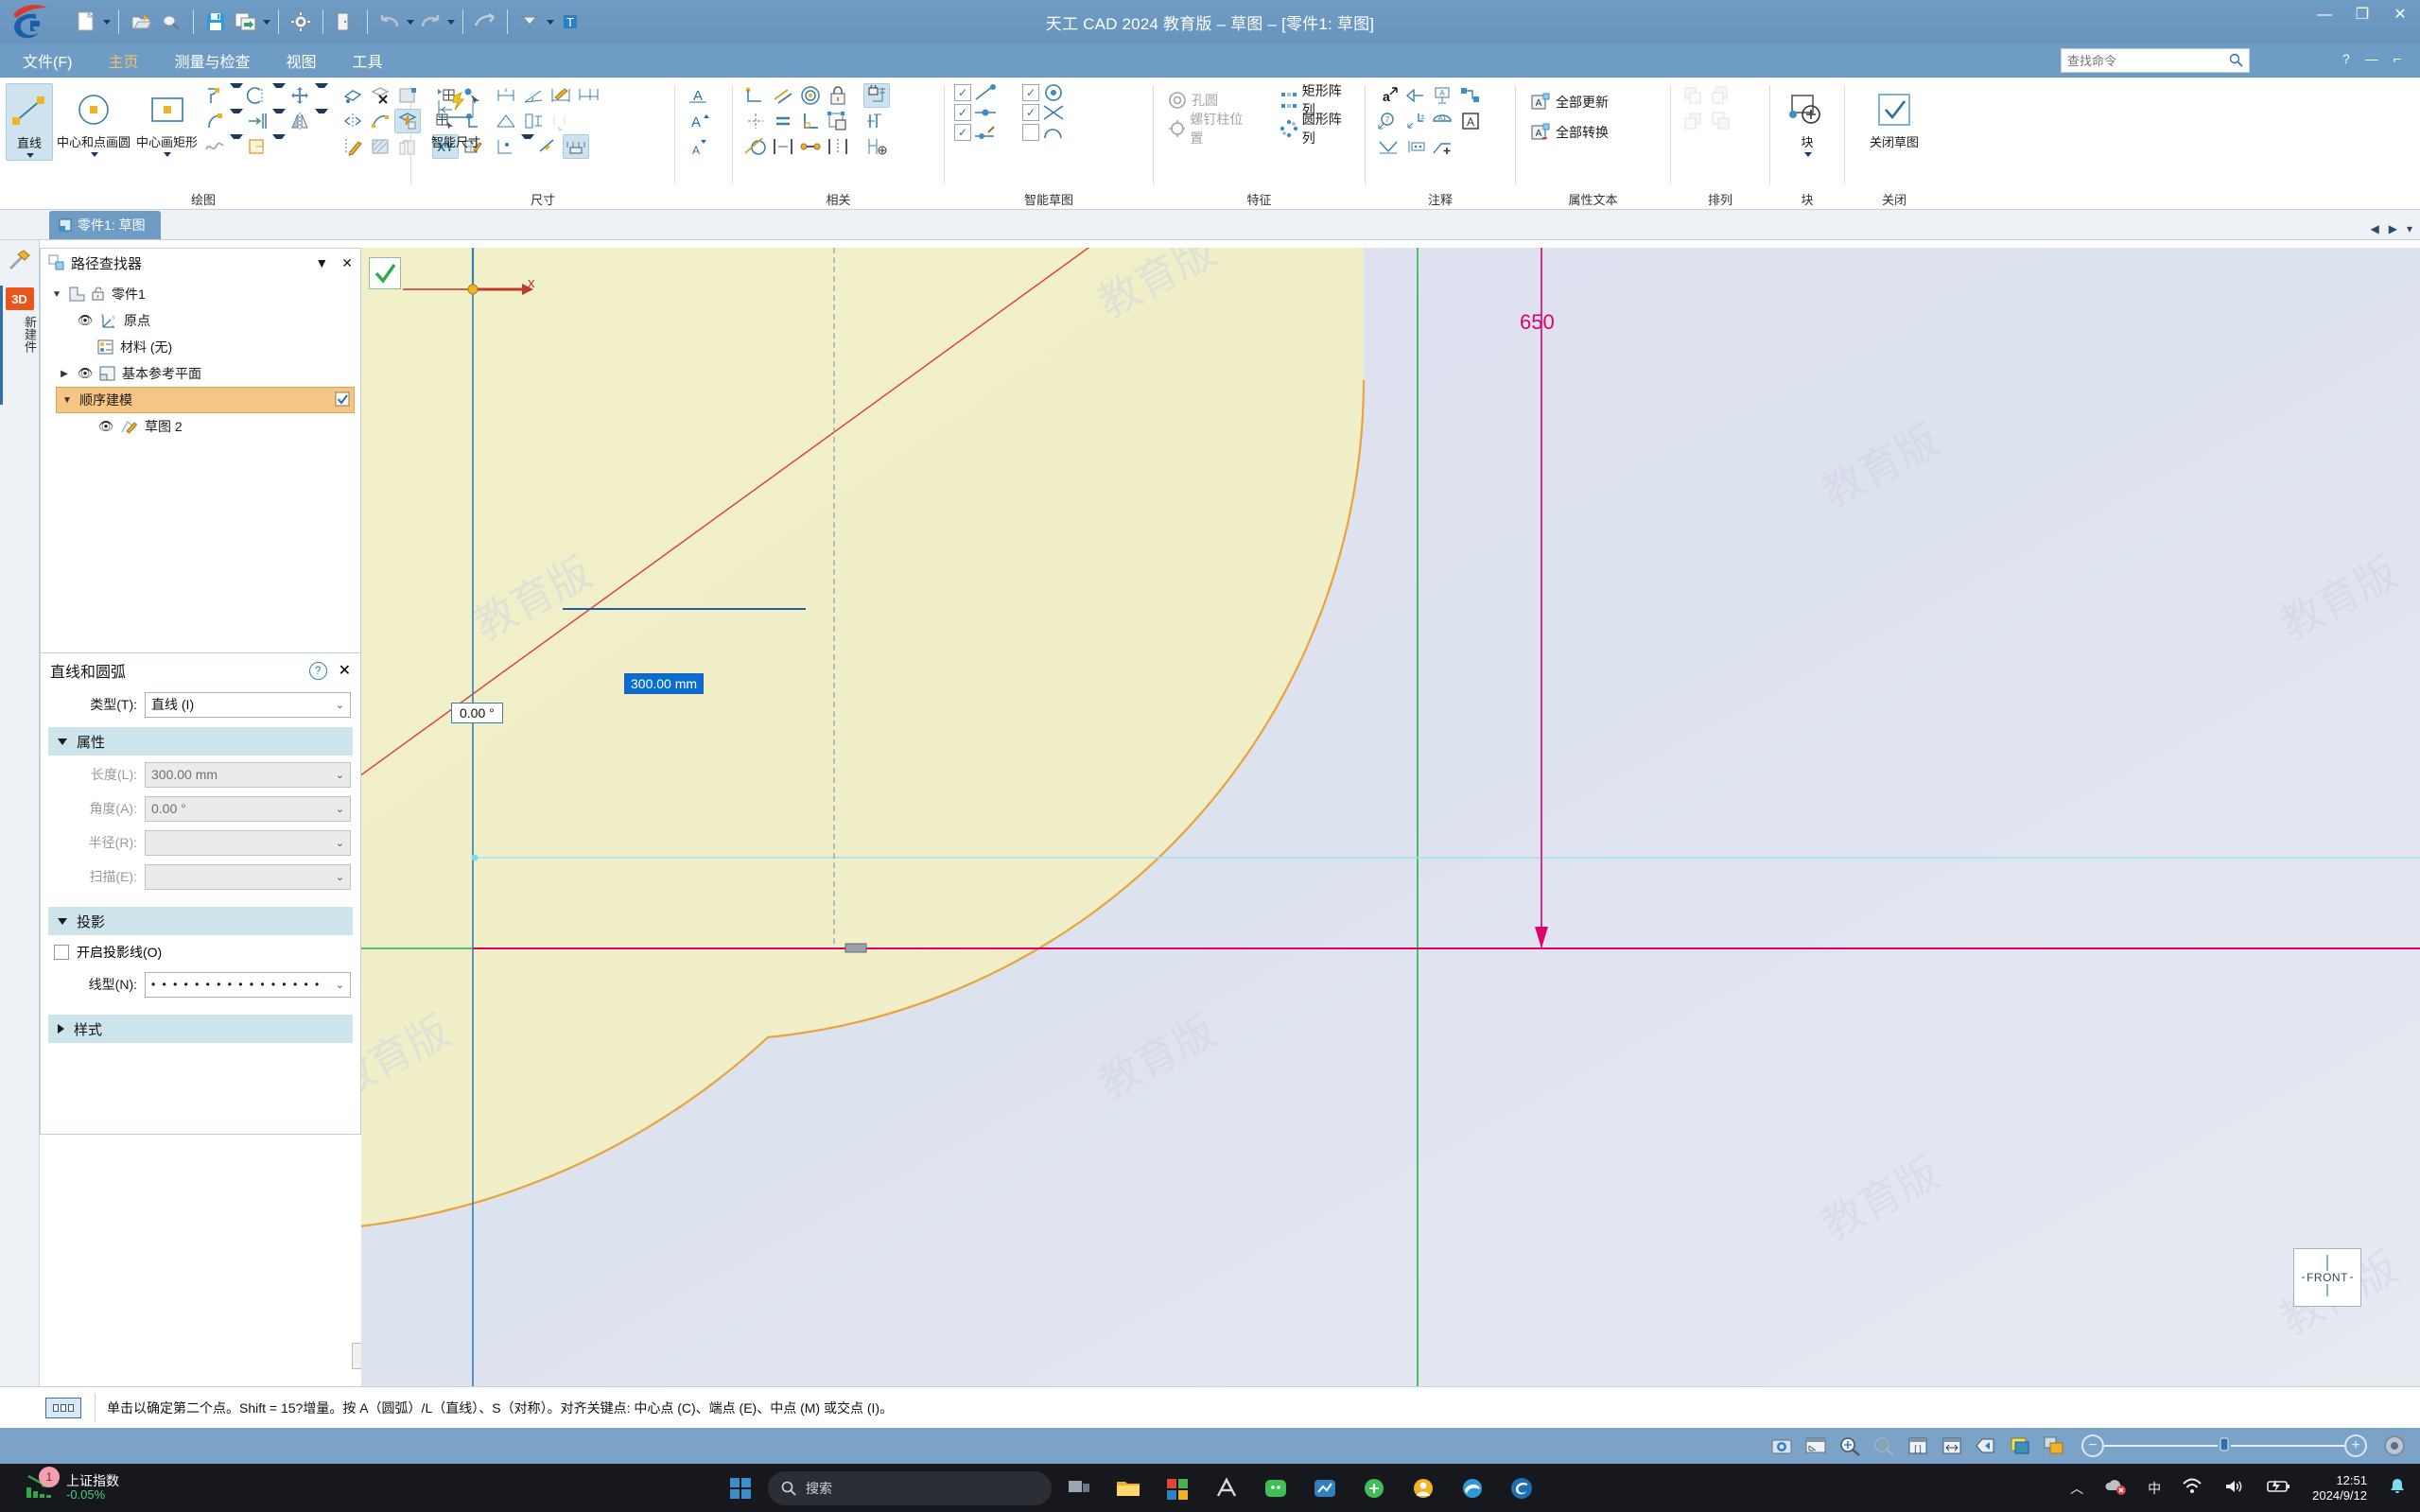  I want to click on zoom-width-icon, so click(1952, 1446).